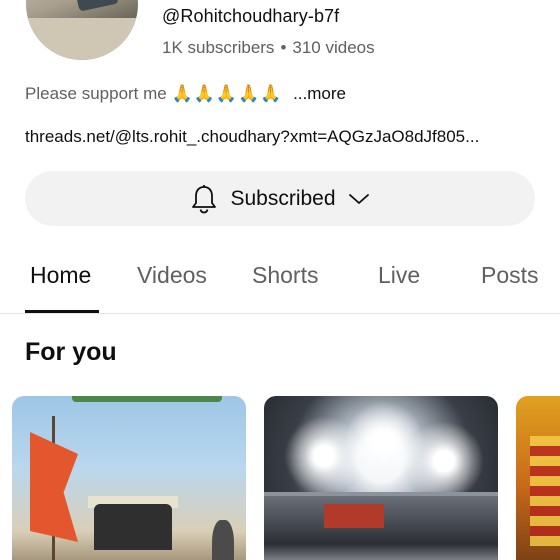  Describe the element at coordinates (545, 491) in the screenshot. I see `decoration` at that location.